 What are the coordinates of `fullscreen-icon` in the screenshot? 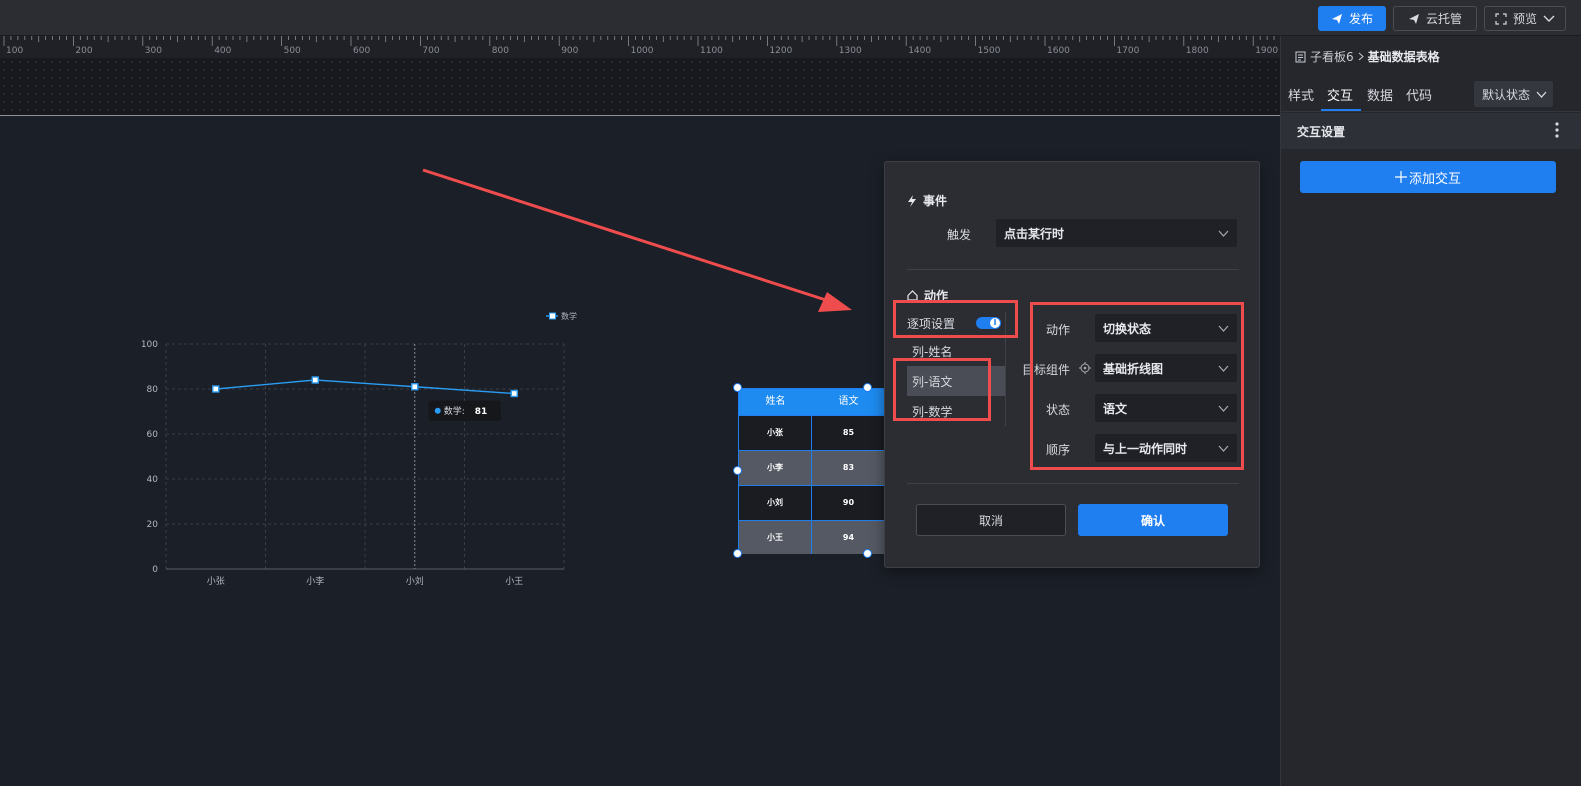 It's located at (1501, 18).